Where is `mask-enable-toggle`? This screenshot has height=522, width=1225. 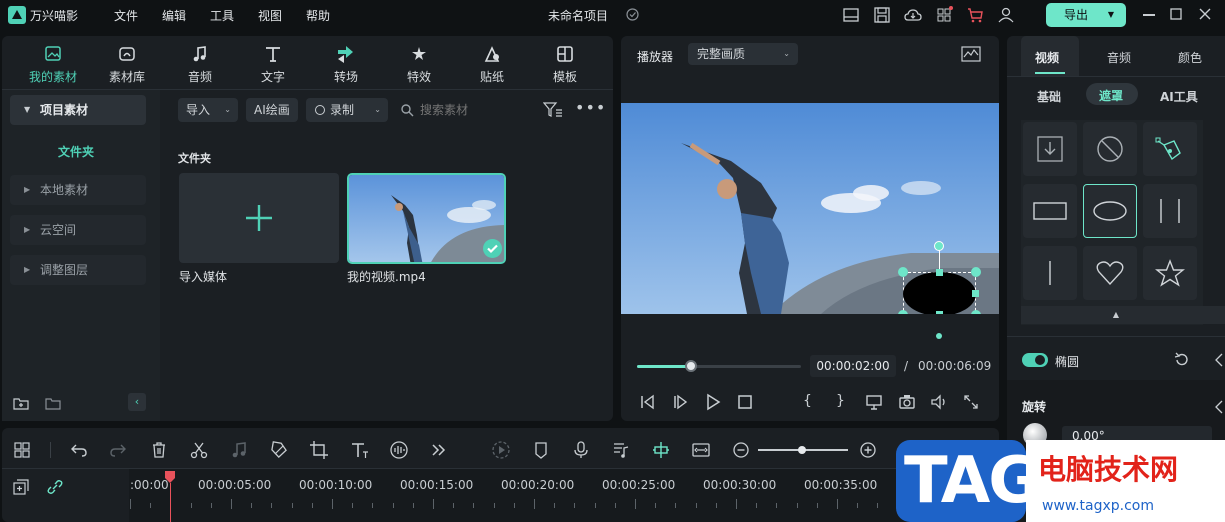
mask-enable-toggle is located at coordinates (1035, 360).